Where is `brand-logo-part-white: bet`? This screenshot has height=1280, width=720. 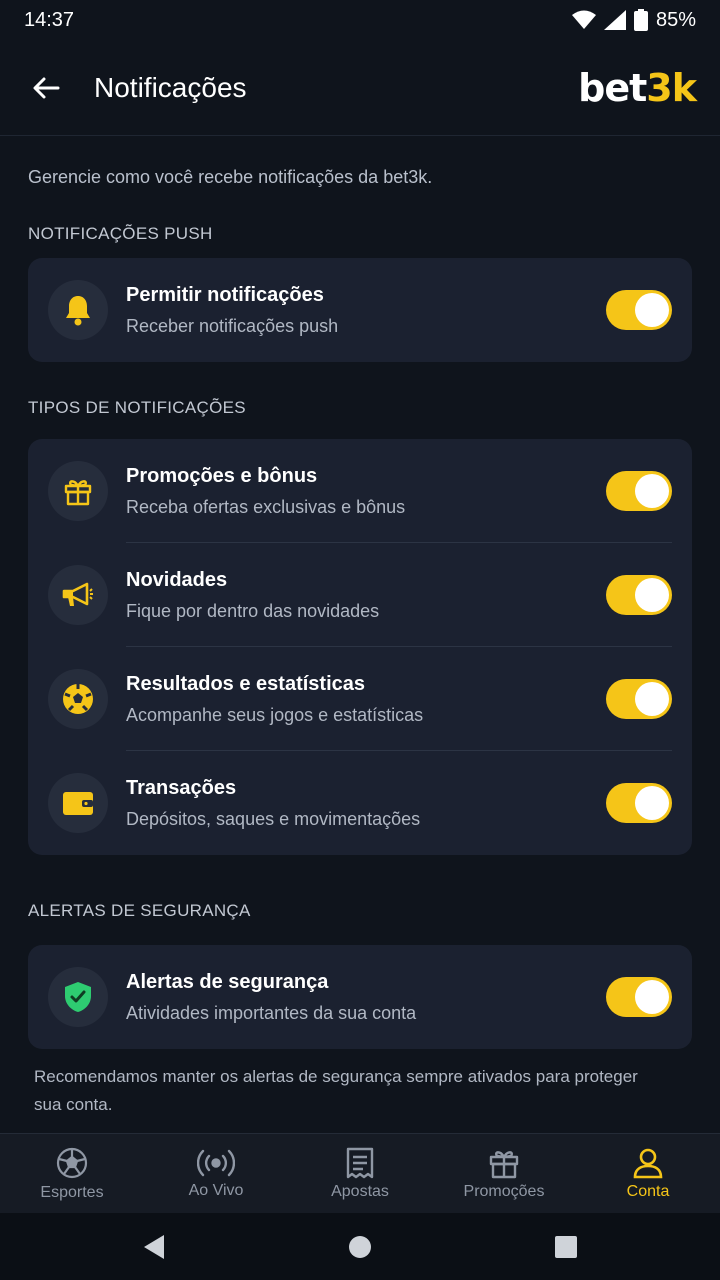
brand-logo-part-white: bet is located at coordinates (612, 87).